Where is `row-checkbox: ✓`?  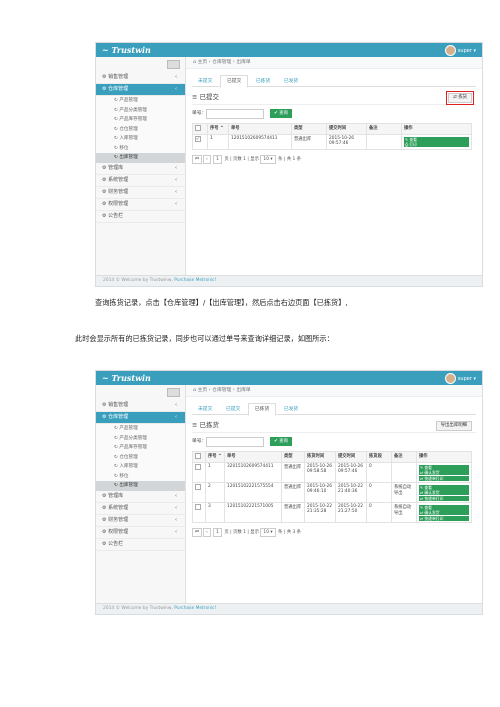 row-checkbox: ✓ is located at coordinates (200, 142).